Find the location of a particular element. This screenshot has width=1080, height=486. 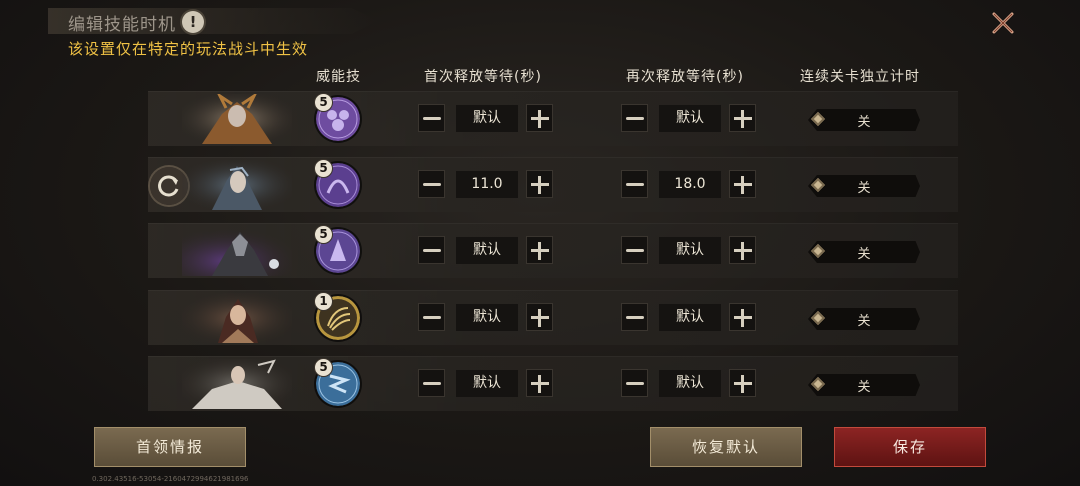

hero-row: 5 11.0 18.0 关 is located at coordinates (553, 184).